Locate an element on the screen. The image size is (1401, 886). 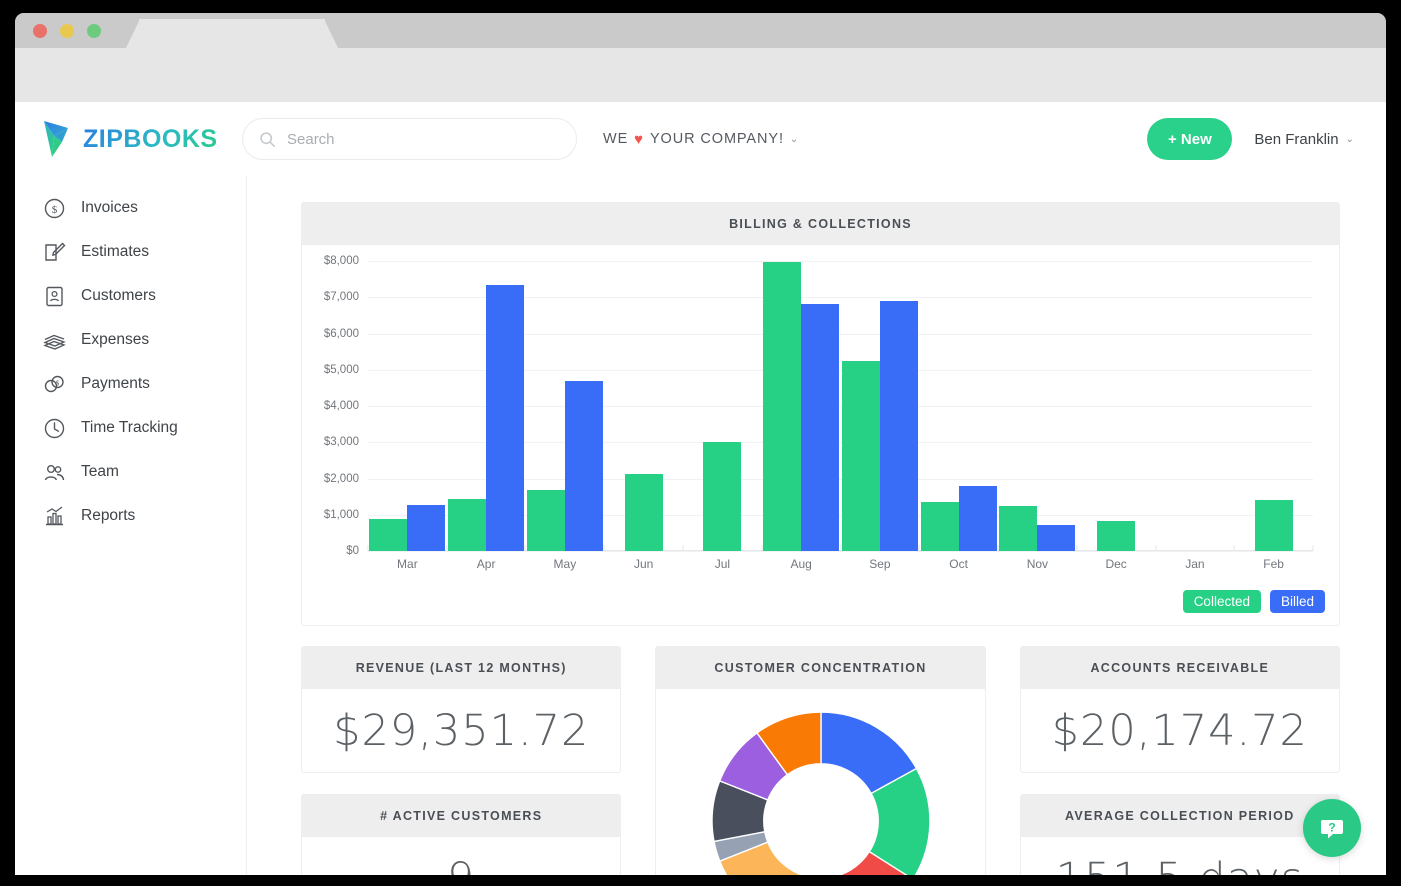
logo-text: ZIPBOOKS is located at coordinates (150, 138).